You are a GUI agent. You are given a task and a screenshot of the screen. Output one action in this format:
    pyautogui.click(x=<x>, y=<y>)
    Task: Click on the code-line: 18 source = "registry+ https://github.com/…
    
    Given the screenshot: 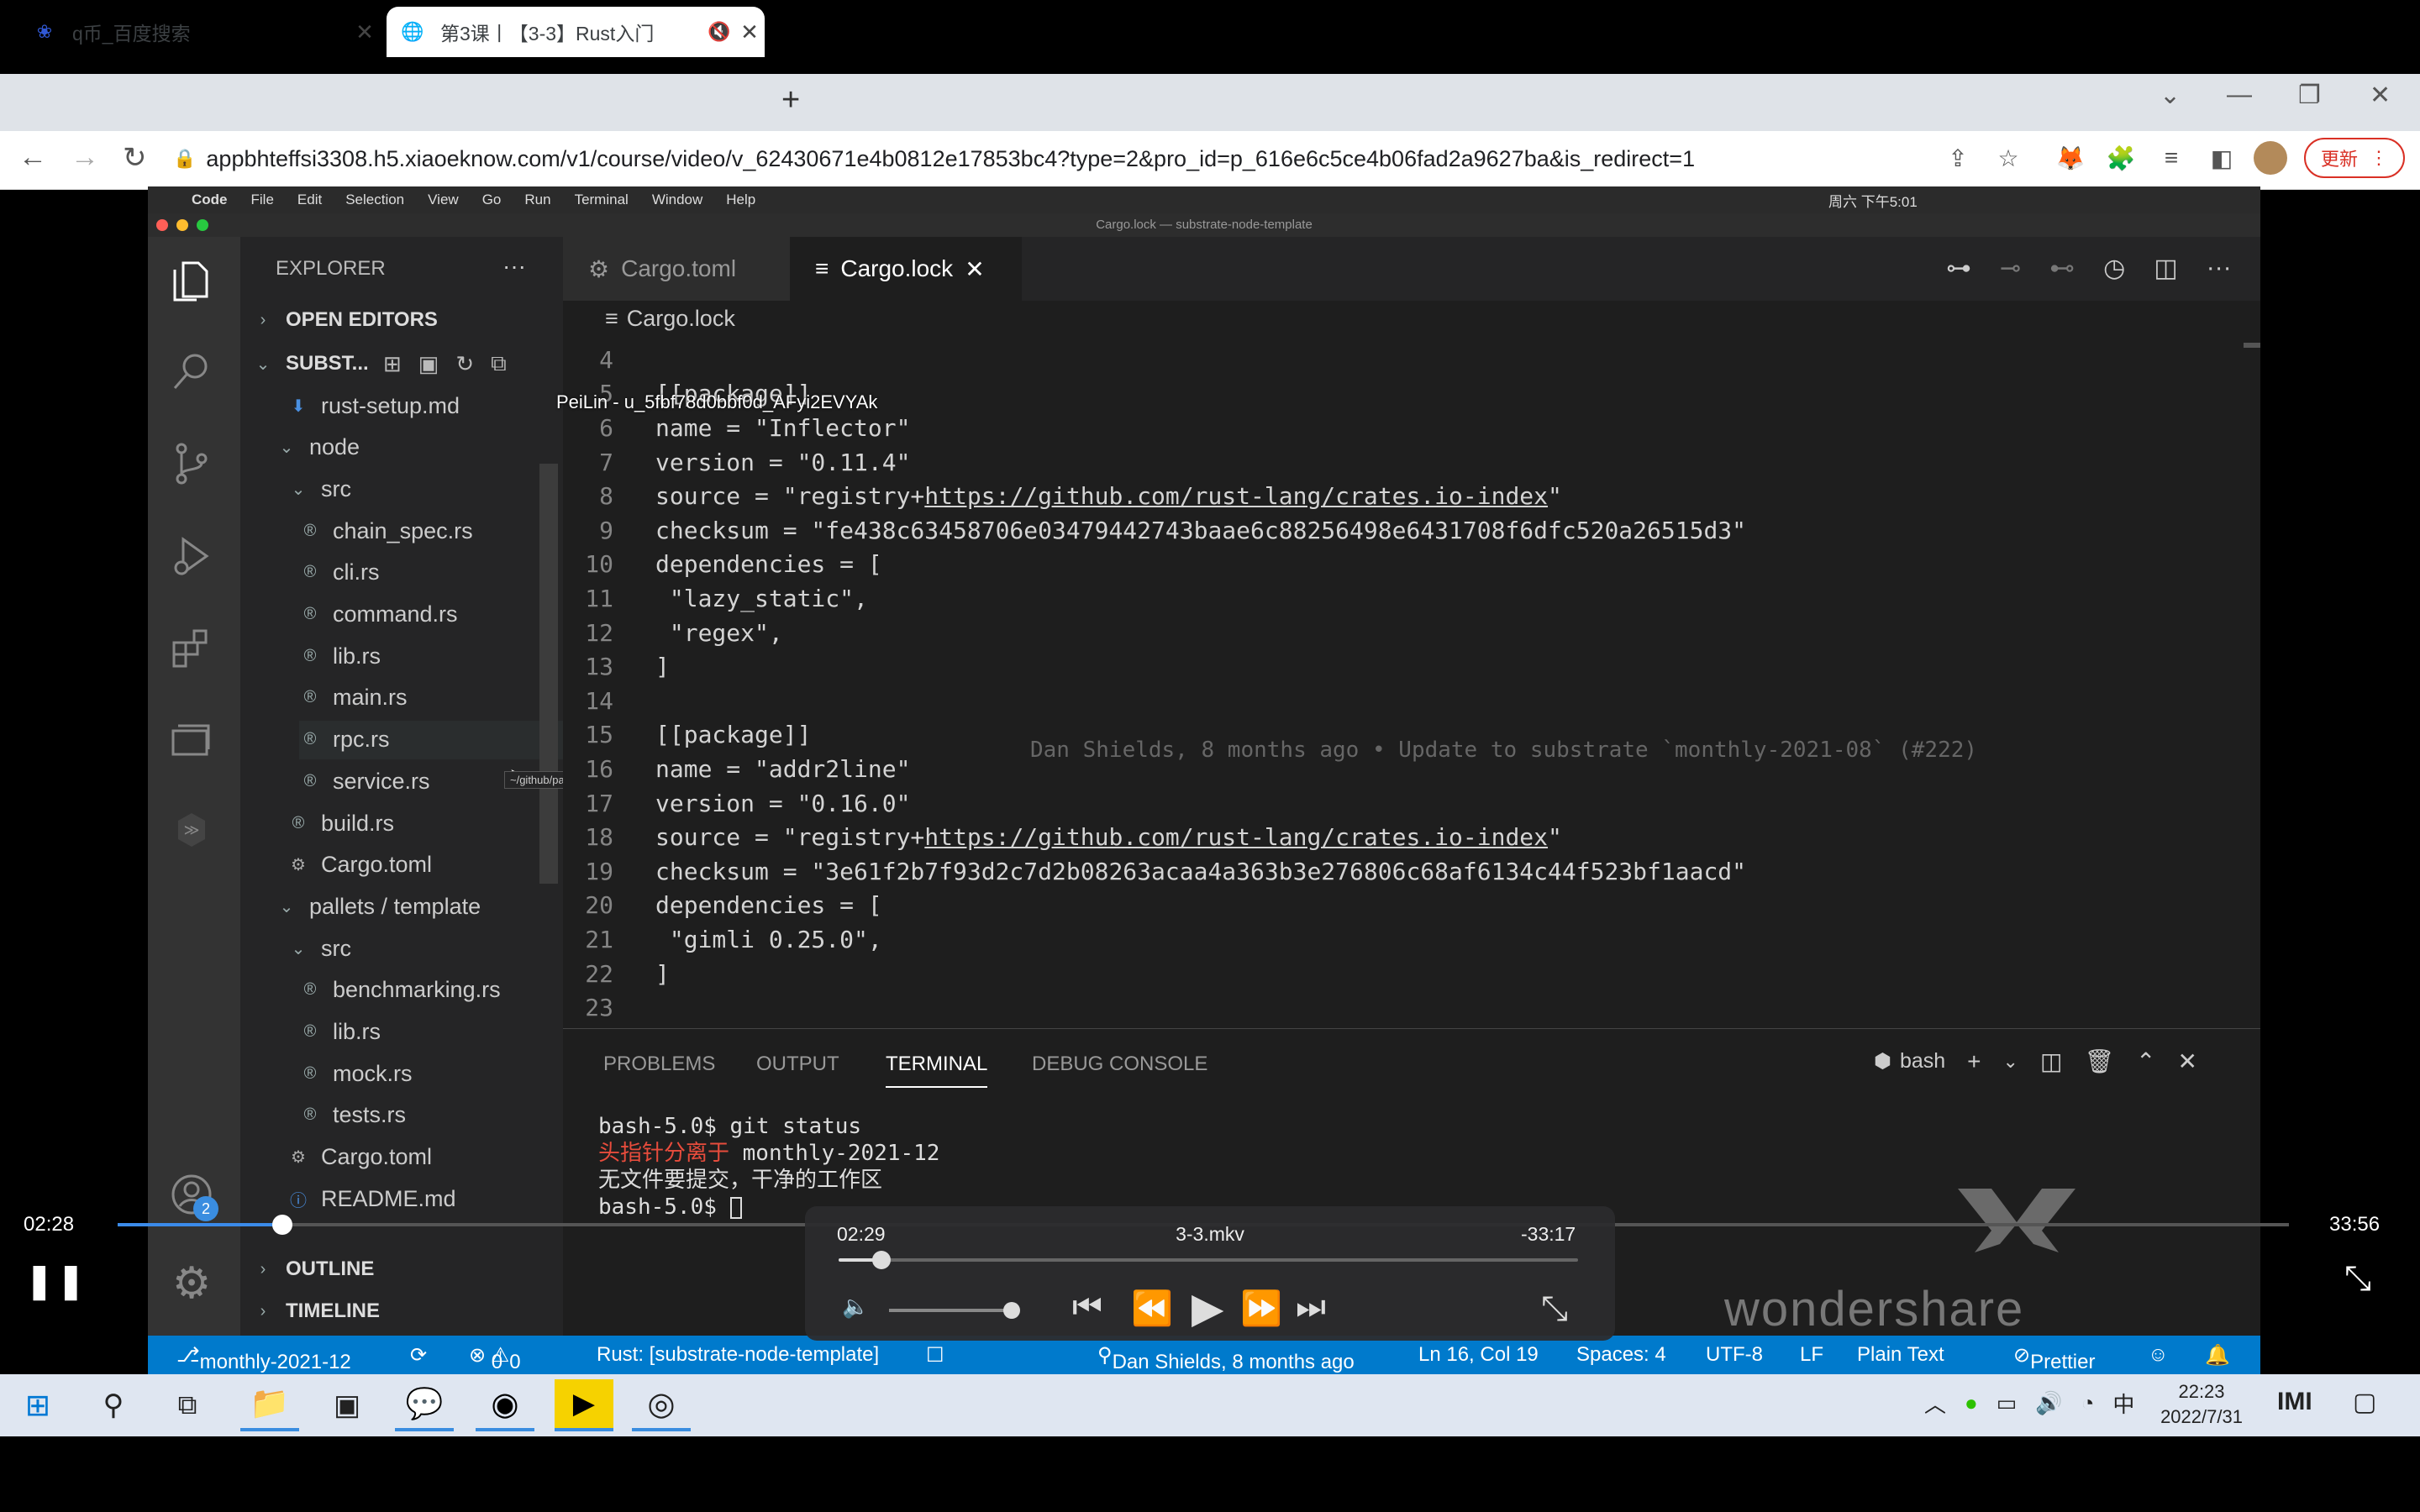 What is the action you would take?
    pyautogui.click(x=1062, y=837)
    